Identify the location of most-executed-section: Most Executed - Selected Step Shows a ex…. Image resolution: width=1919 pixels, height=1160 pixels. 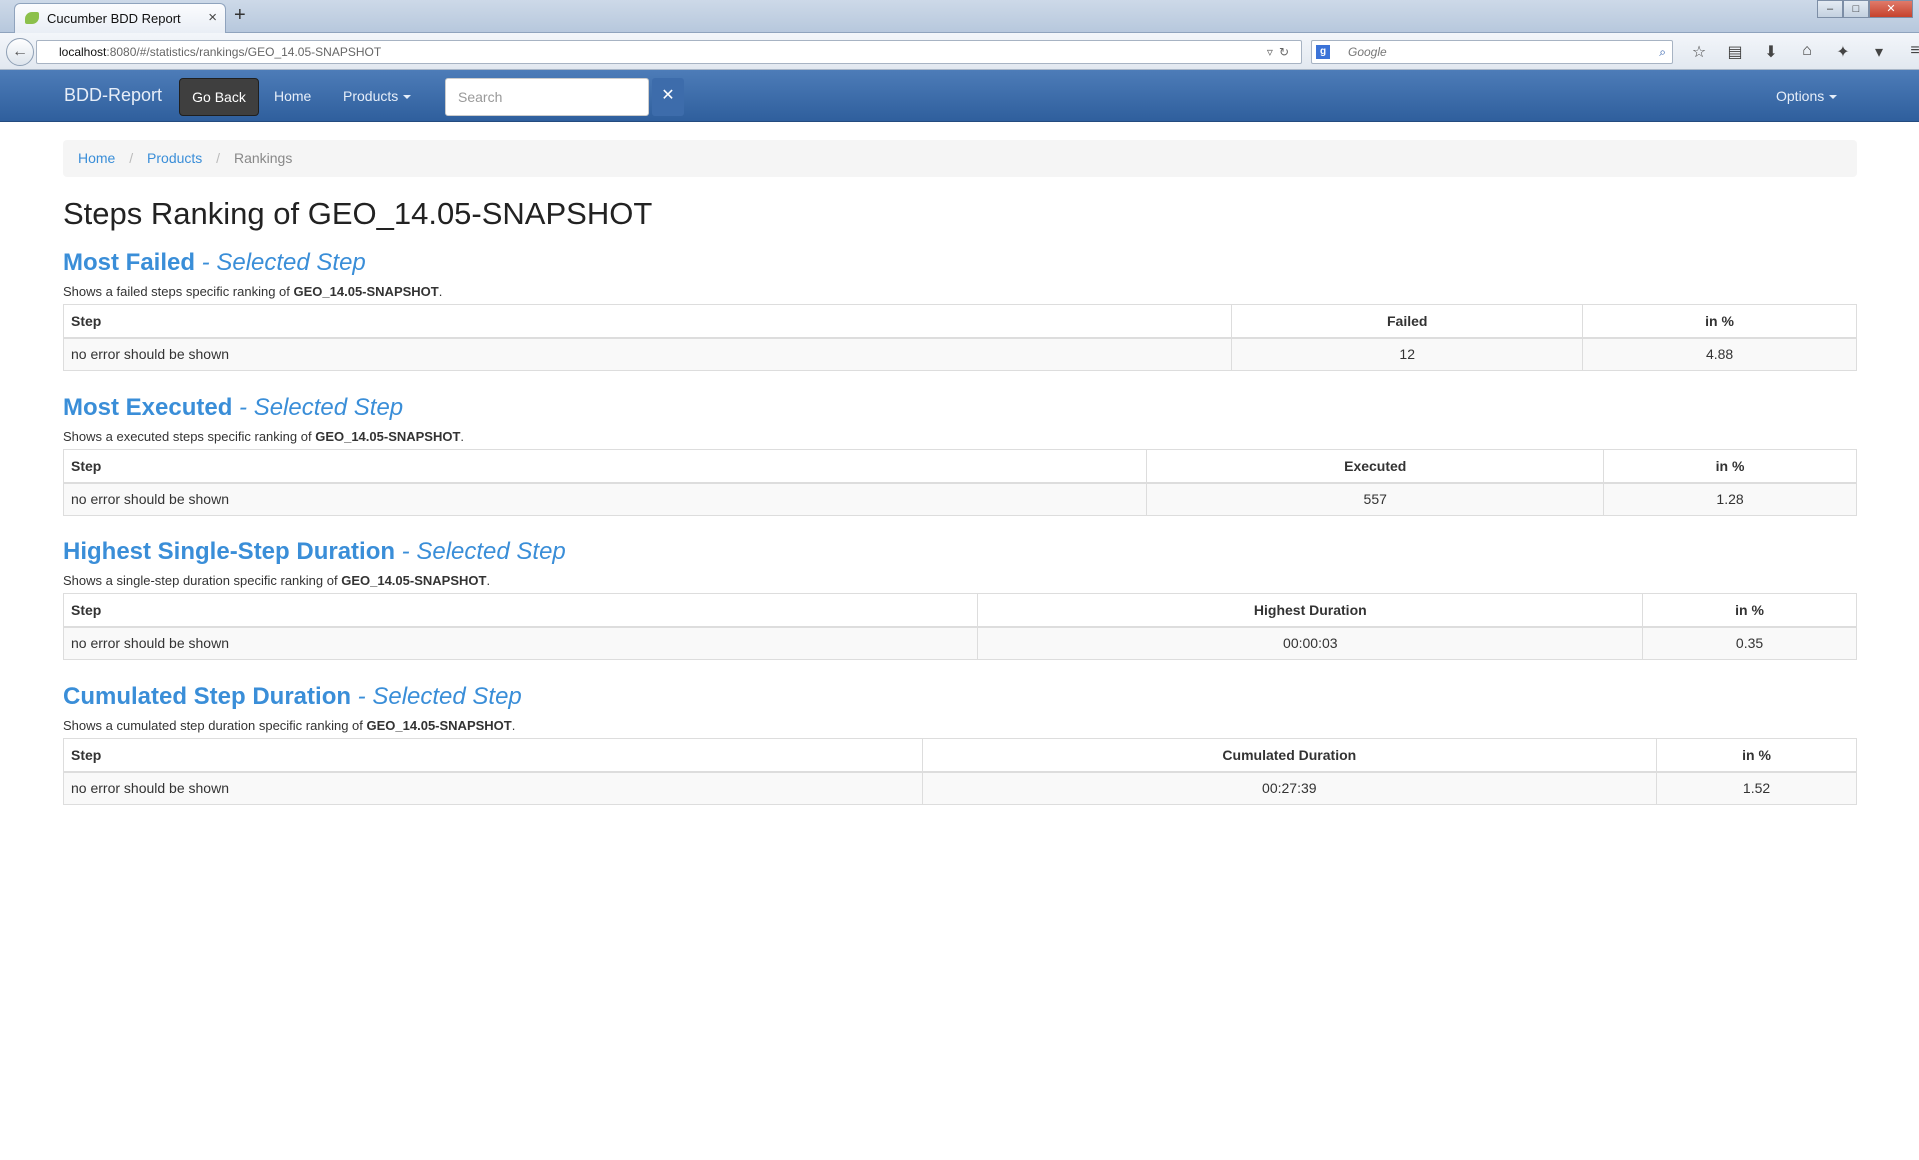
(959, 453).